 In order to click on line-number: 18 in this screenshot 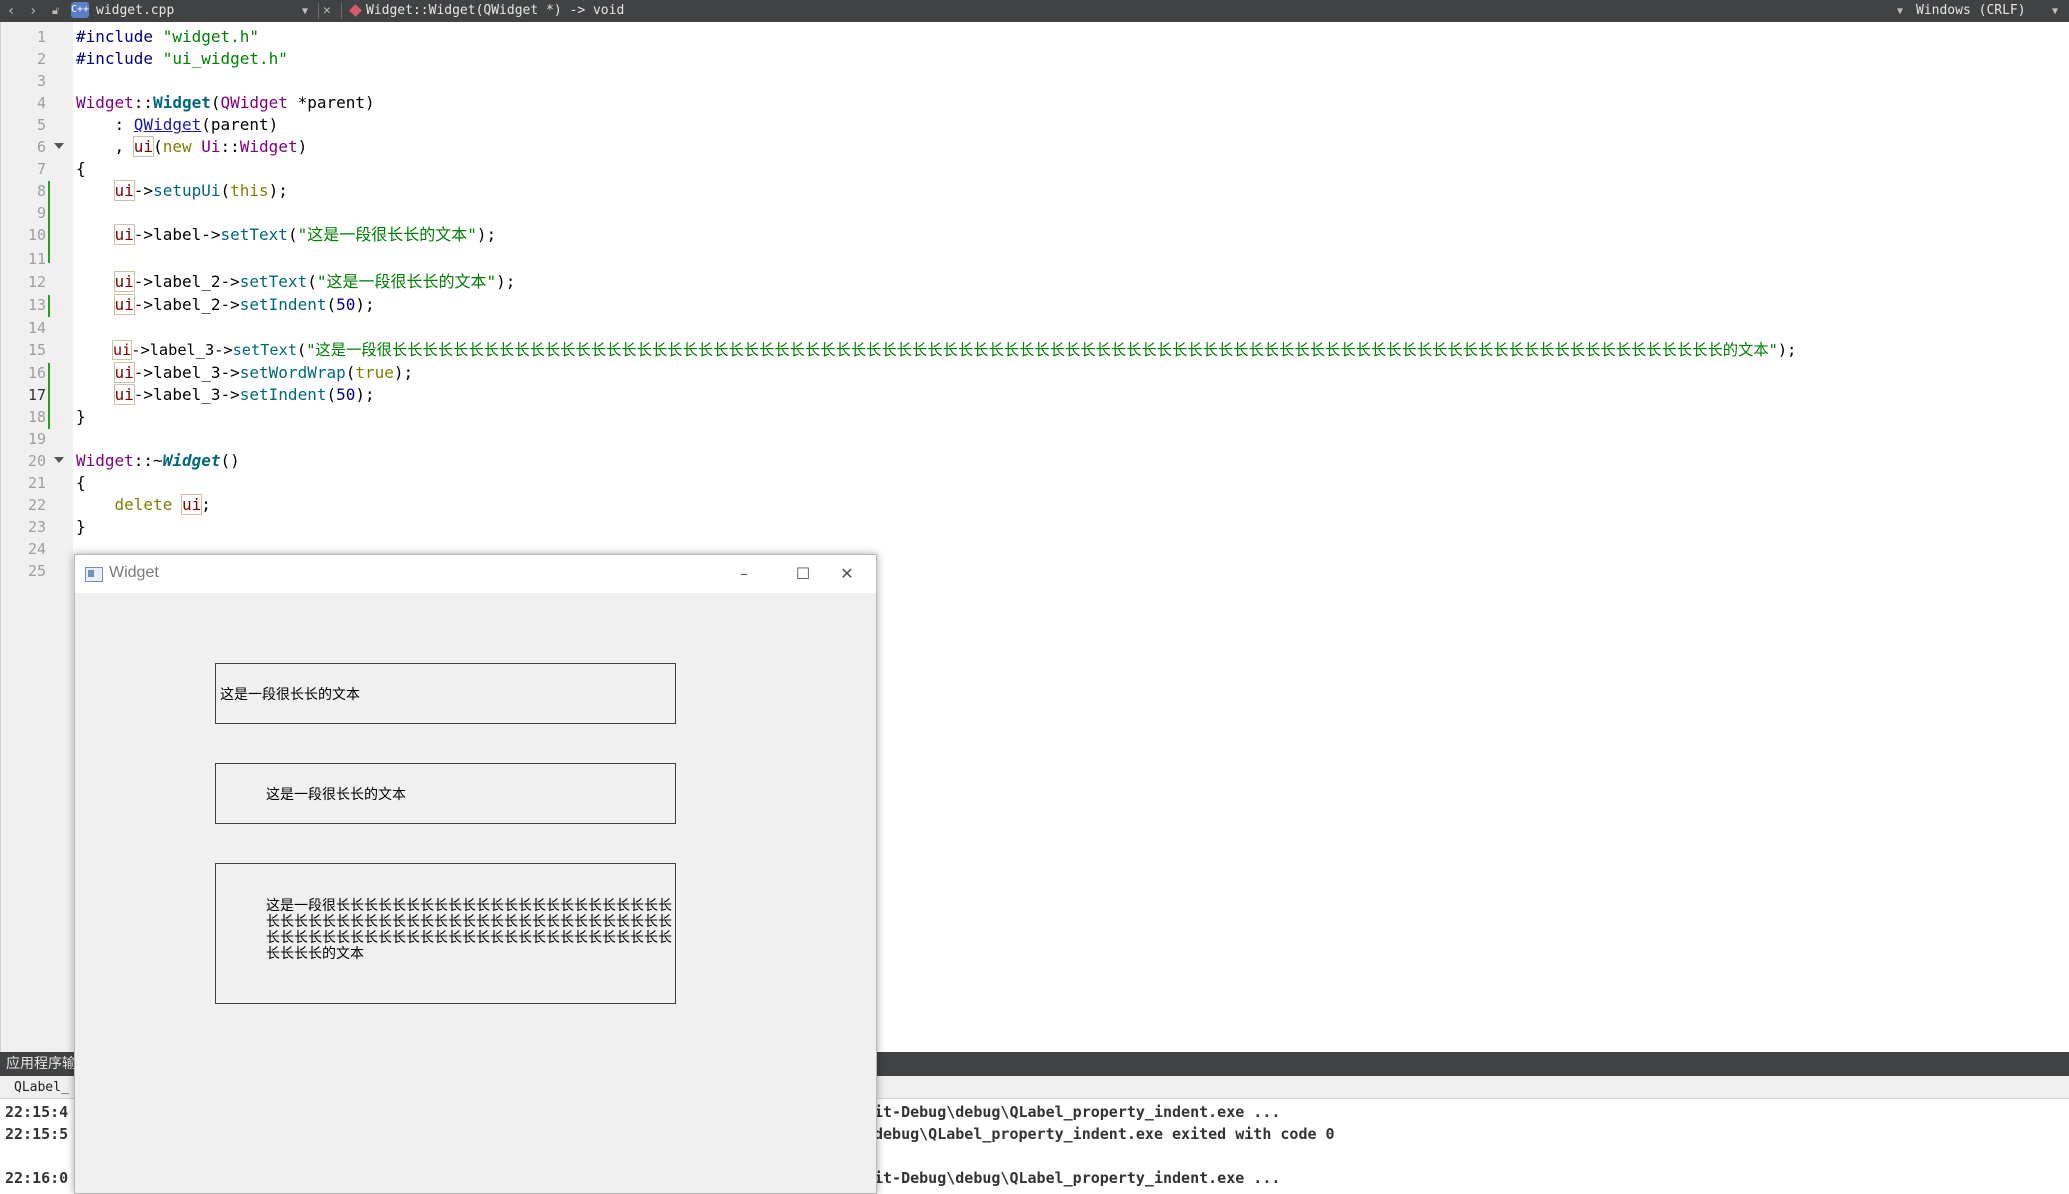, I will do `click(36, 417)`.